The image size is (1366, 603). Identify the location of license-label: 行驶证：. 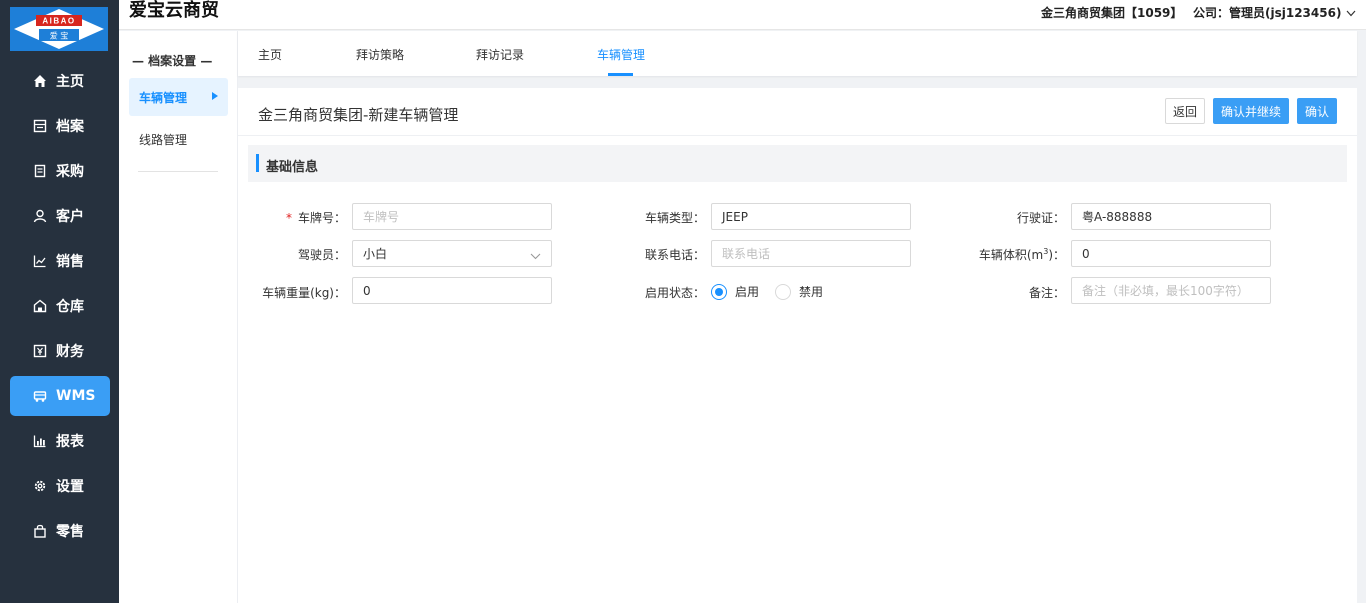
(1040, 218).